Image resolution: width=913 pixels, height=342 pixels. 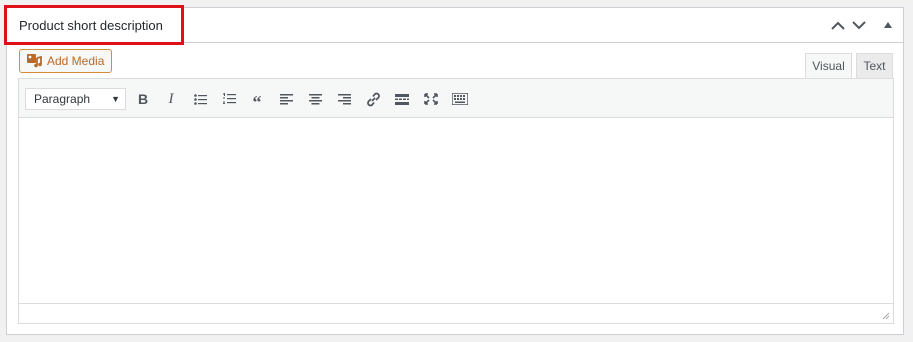 I want to click on triangle-up-icon, so click(x=888, y=25).